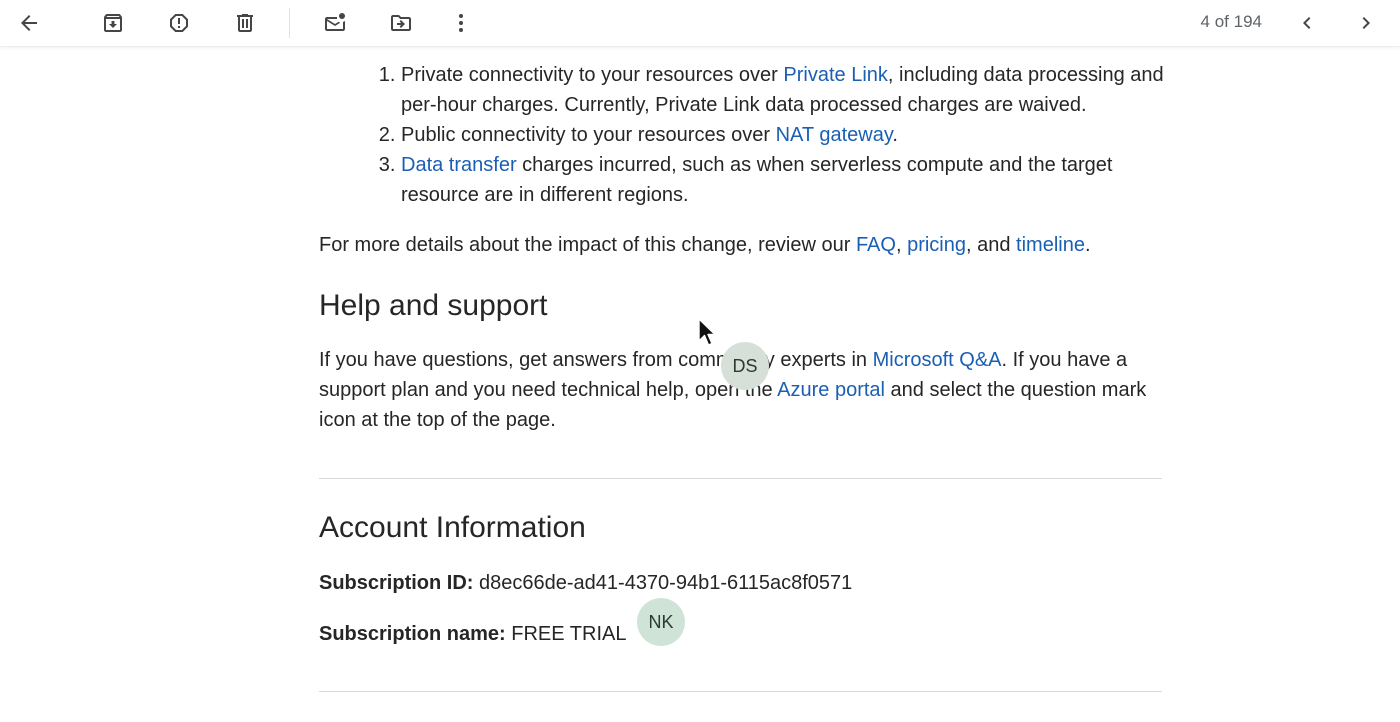  I want to click on avatar: DS, so click(745, 366).